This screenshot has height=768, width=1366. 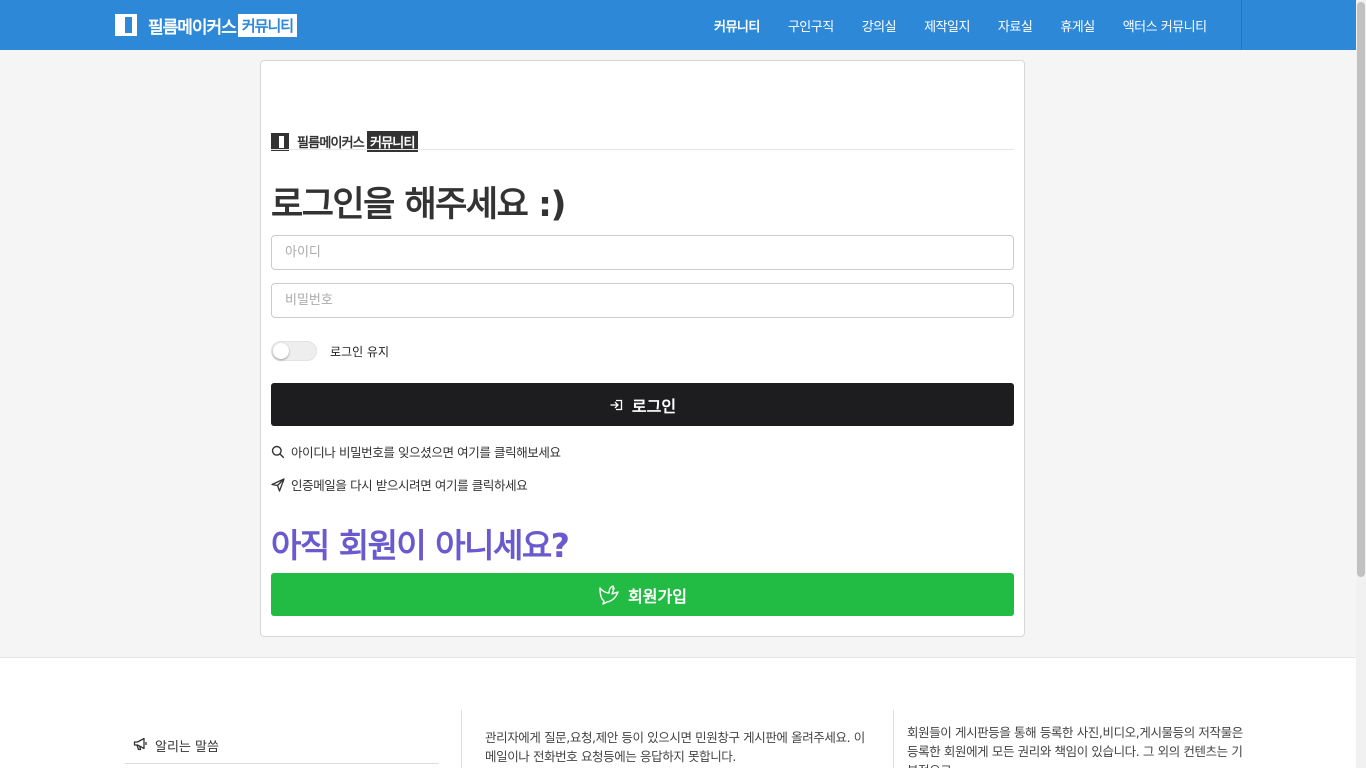 What do you see at coordinates (1241, 25) in the screenshot?
I see `nav-divider` at bounding box center [1241, 25].